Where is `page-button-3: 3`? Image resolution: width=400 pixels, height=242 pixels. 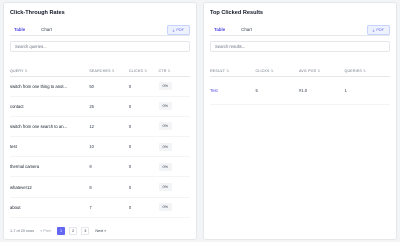 page-button-3: 3 is located at coordinates (85, 231).